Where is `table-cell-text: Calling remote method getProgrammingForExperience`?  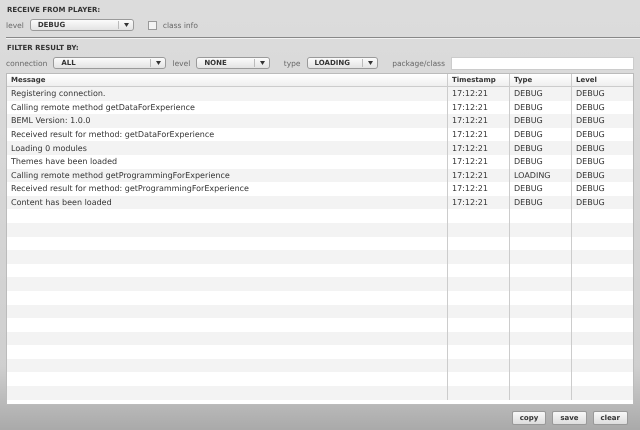
table-cell-text: Calling remote method getProgrammingForExperience is located at coordinates (120, 176).